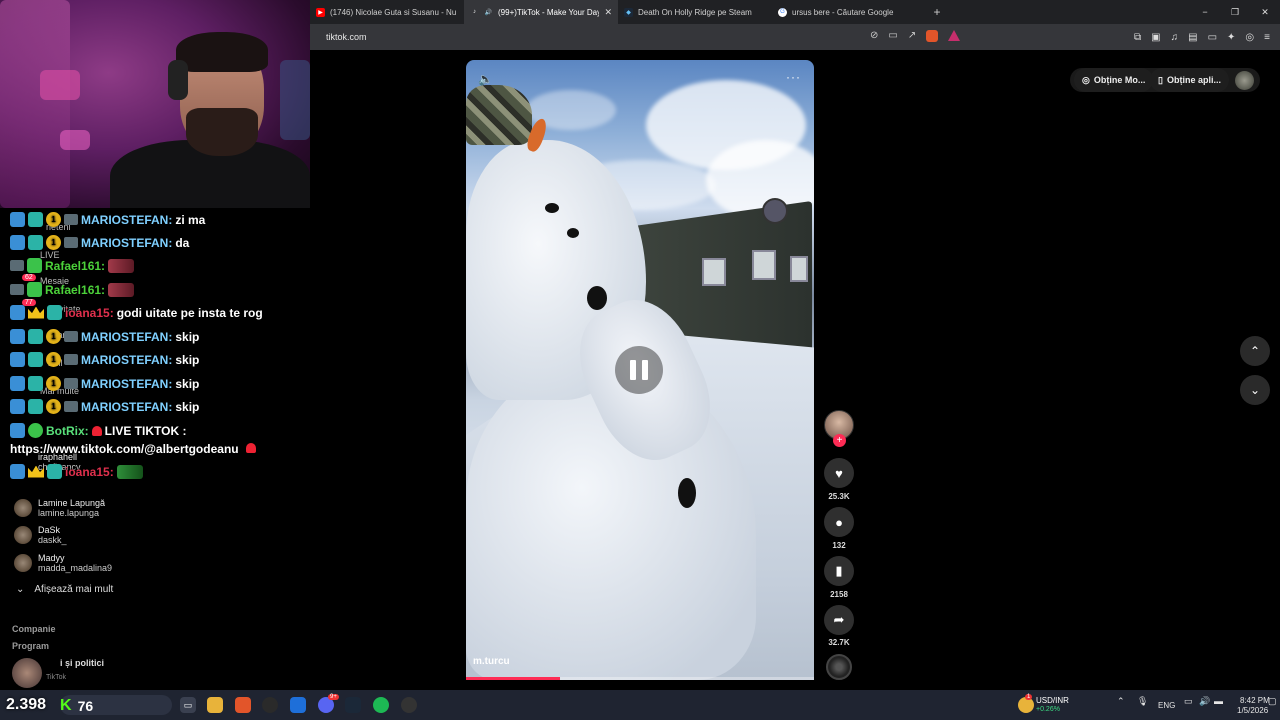 This screenshot has height=720, width=1280. I want to click on store-icon, so click(298, 705).